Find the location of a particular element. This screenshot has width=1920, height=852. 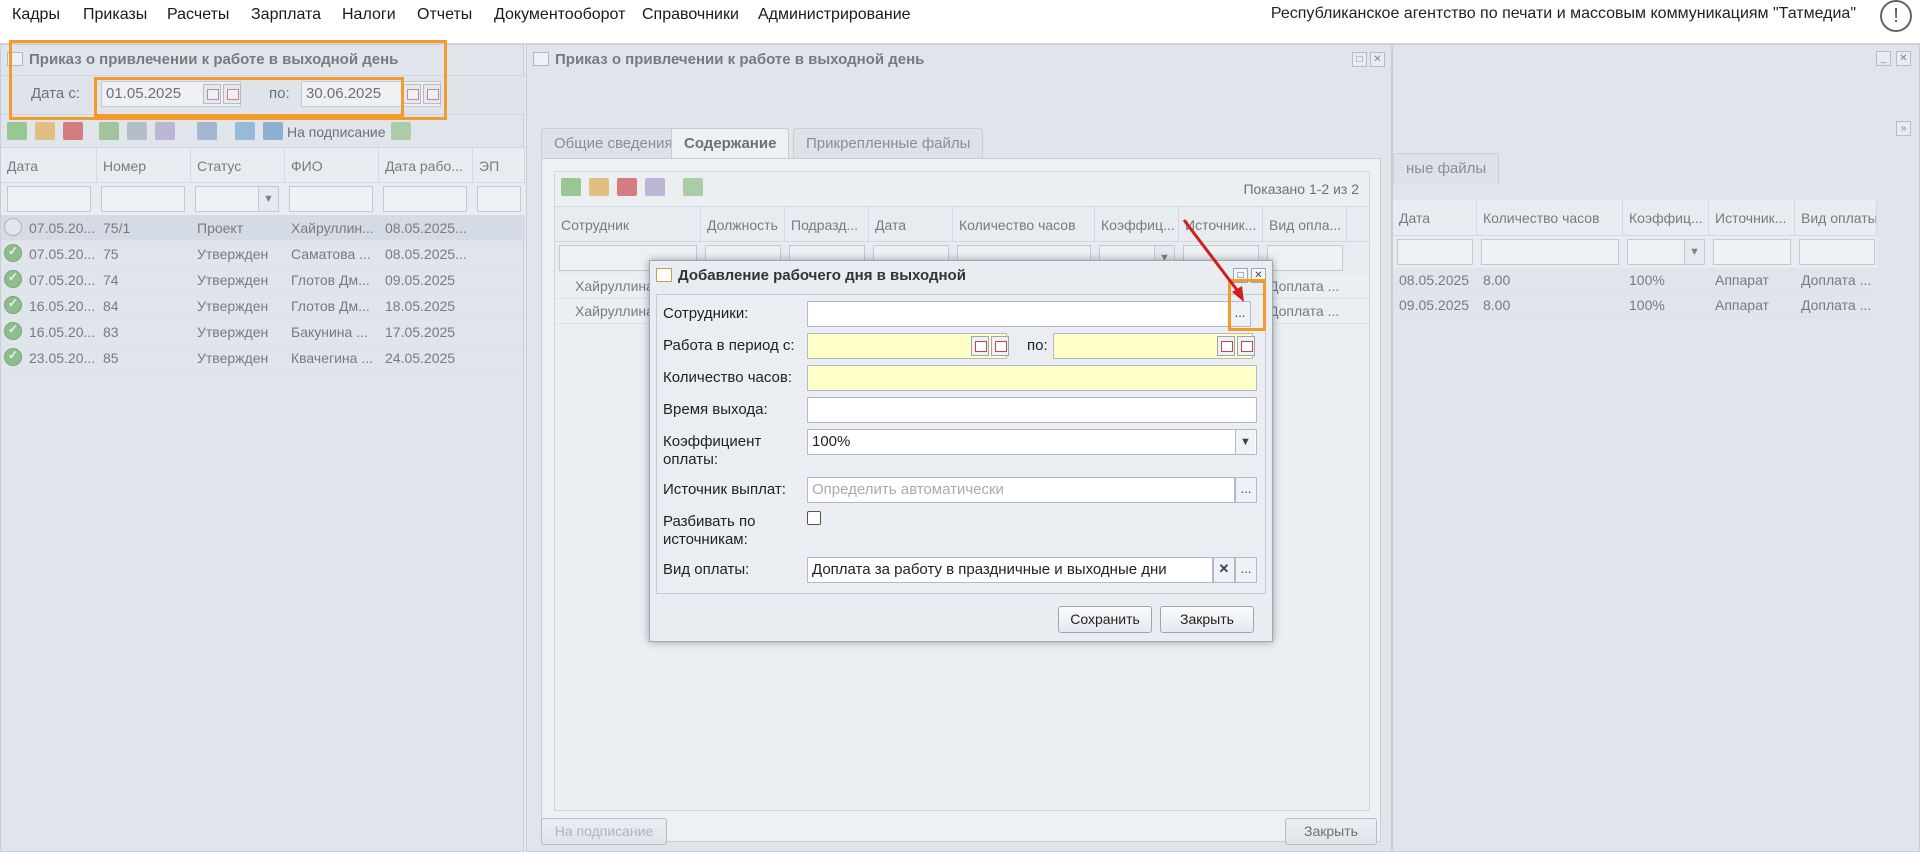

menu-item-kadry: Кадры is located at coordinates (36, 15).